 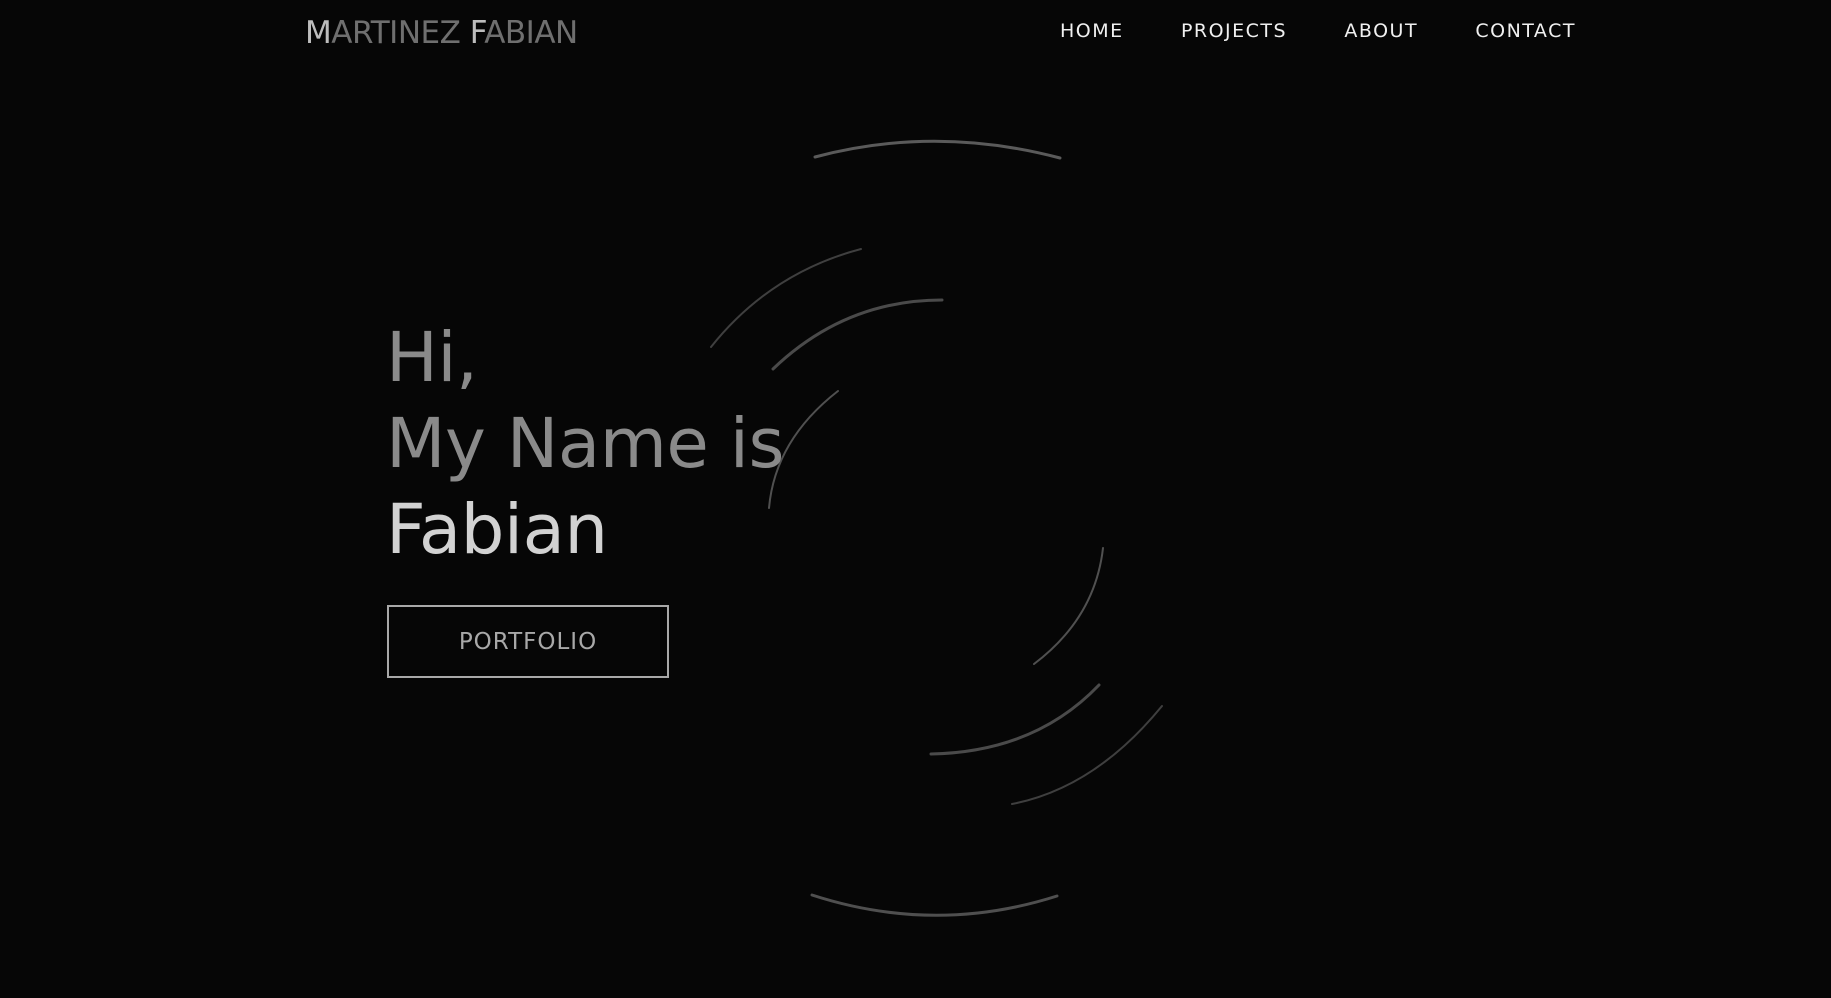 I want to click on nav-projects-link: PROJECTS, so click(x=1234, y=31).